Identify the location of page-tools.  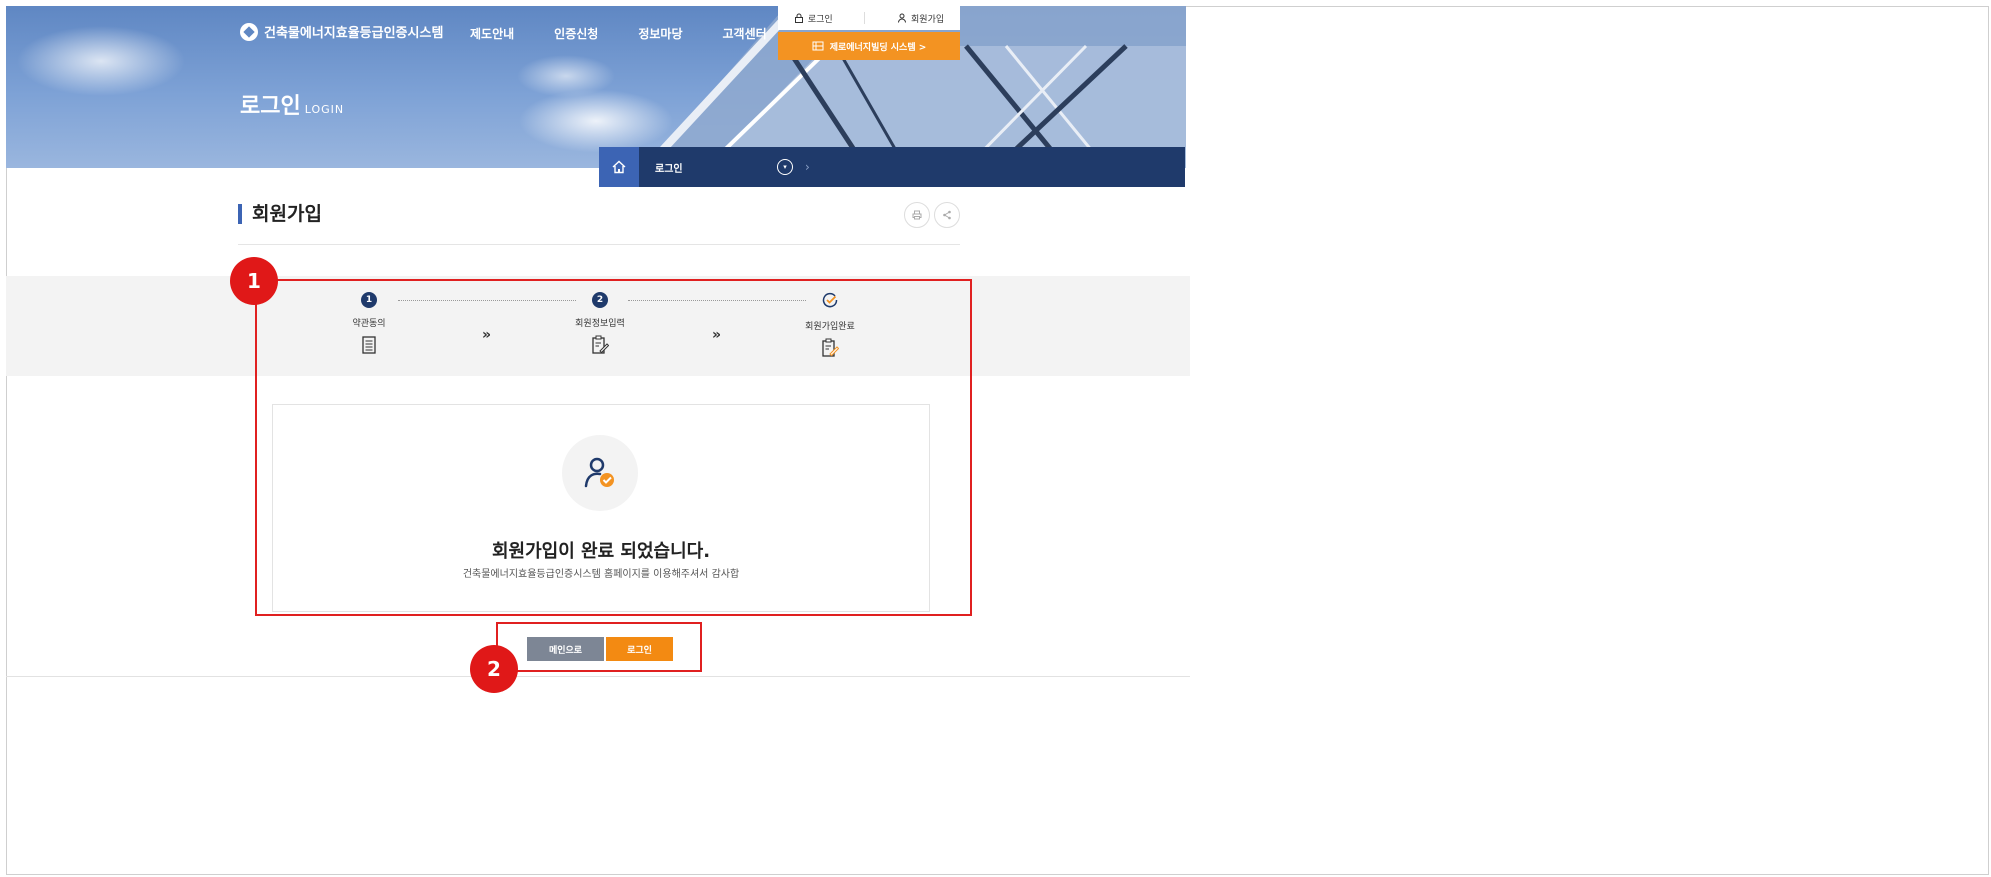
(932, 215).